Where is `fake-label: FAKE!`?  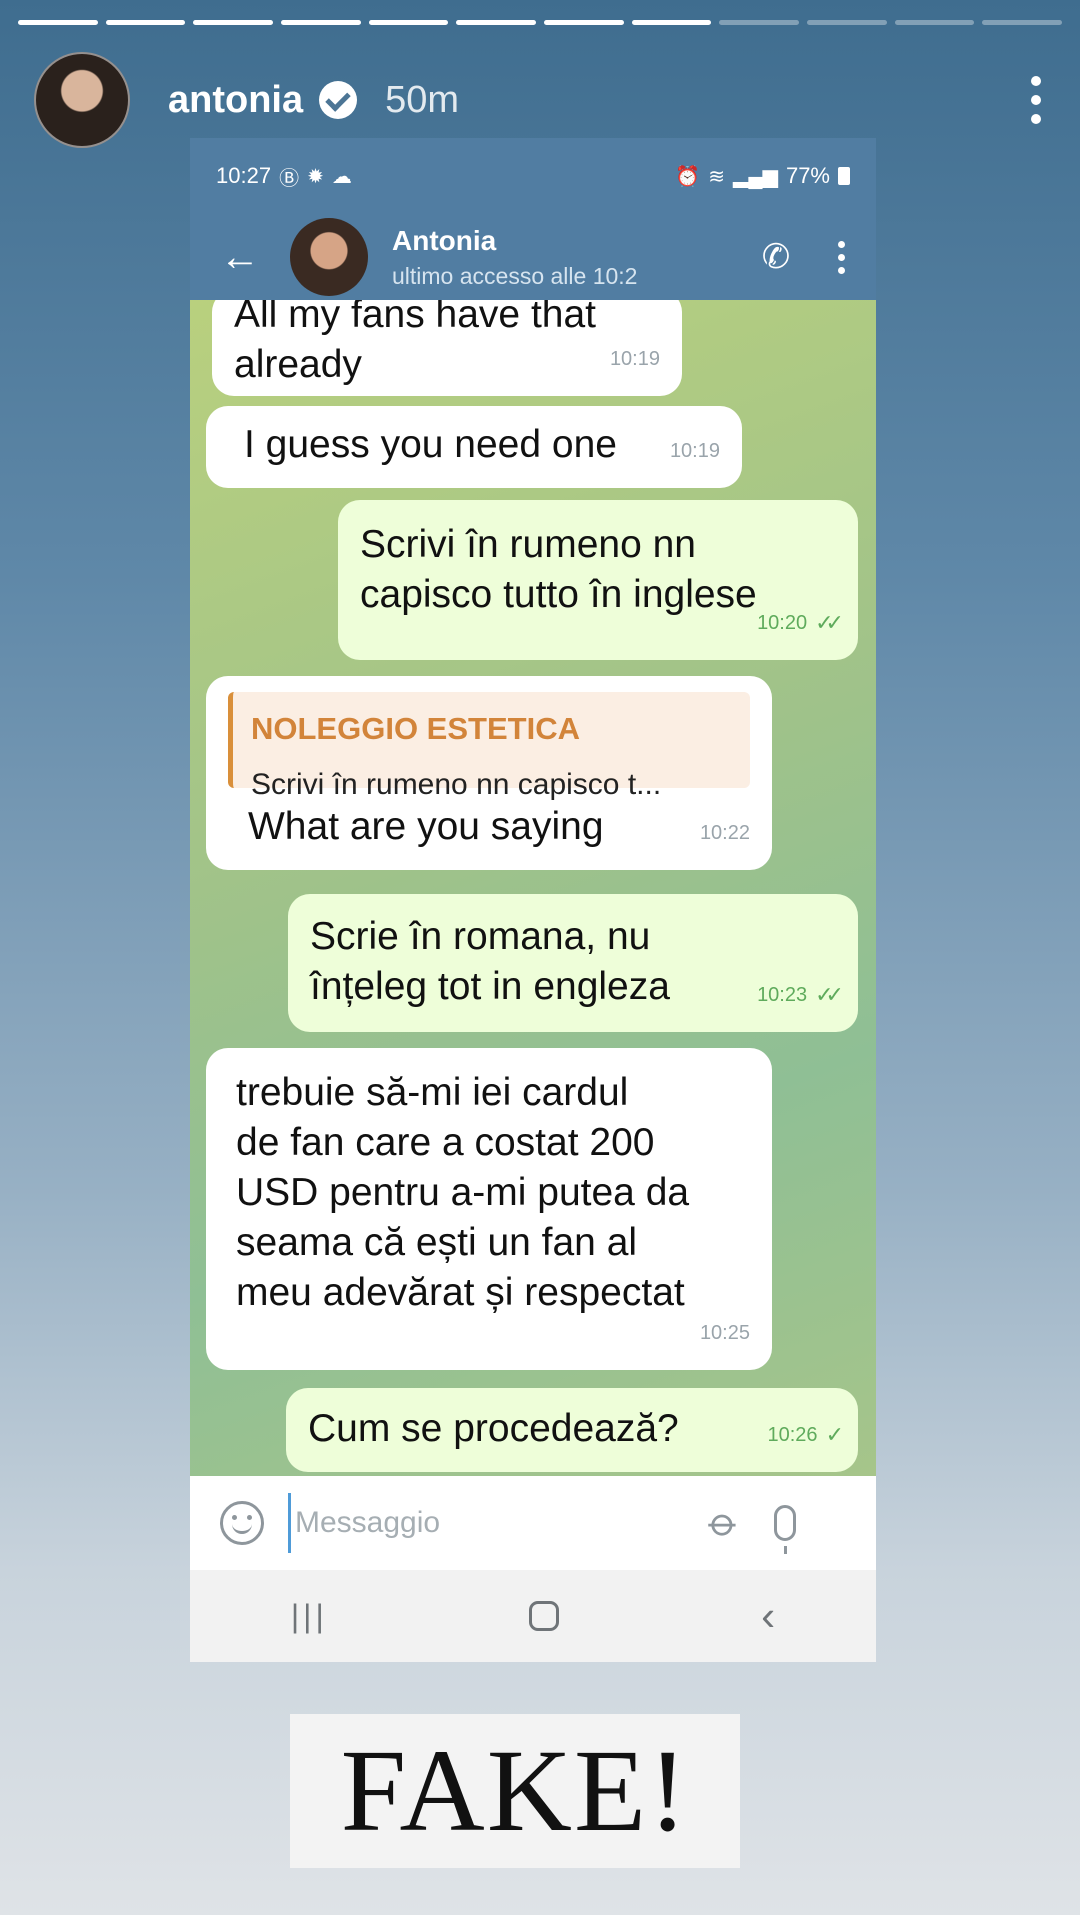
fake-label: FAKE! is located at coordinates (515, 1791).